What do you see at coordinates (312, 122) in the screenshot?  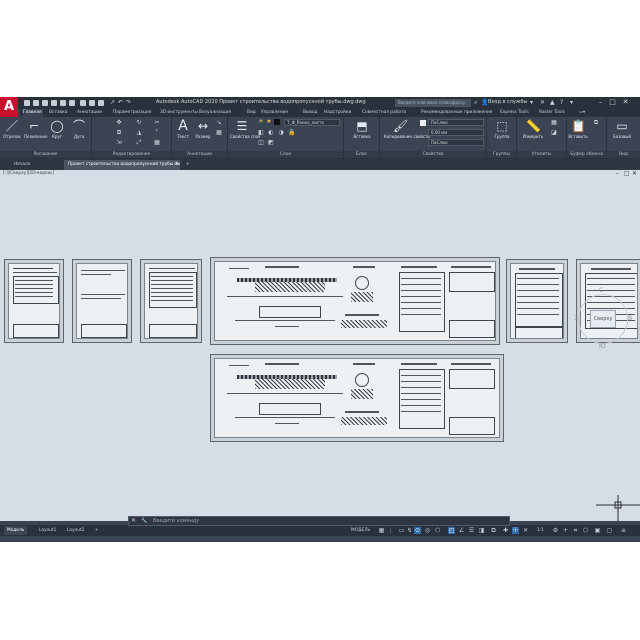 I see `layer-dropdown: Т_Ф_Рамка_листа` at bounding box center [312, 122].